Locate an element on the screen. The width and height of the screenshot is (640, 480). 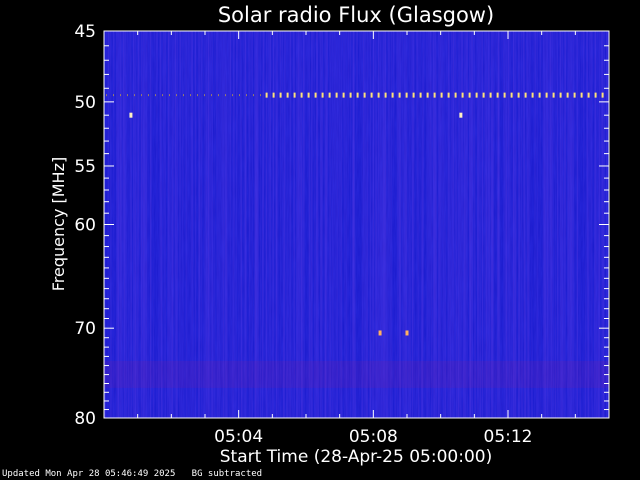
y-tick-label: 50 is located at coordinates (85, 103).